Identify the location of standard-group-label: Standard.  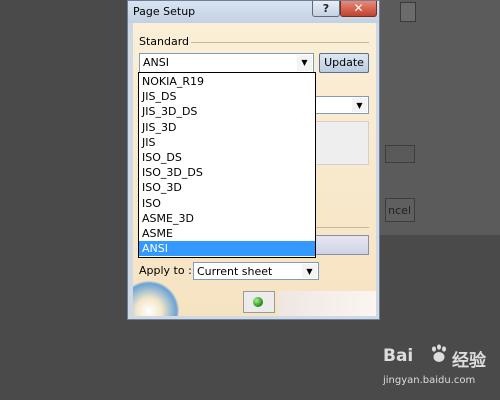
(164, 41).